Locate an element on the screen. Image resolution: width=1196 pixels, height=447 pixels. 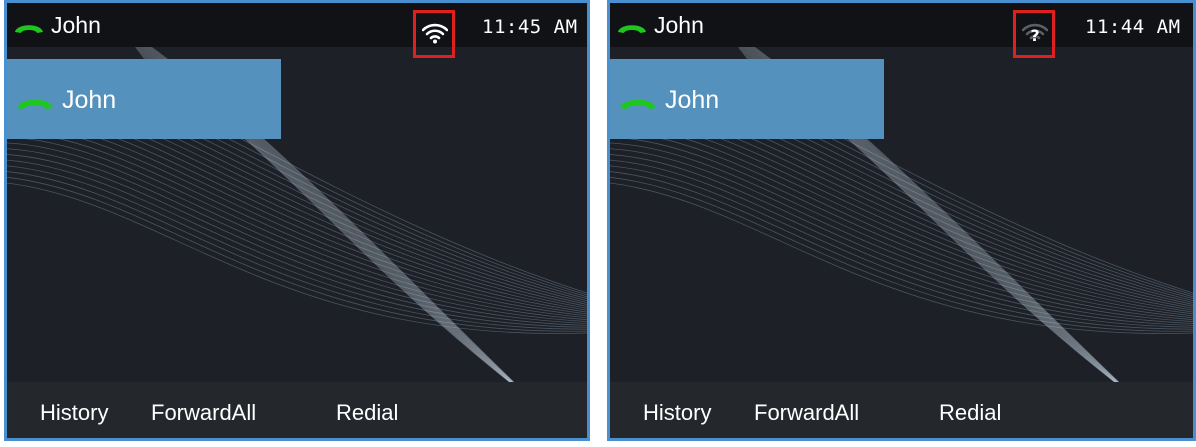
wifi-icon is located at coordinates (435, 33).